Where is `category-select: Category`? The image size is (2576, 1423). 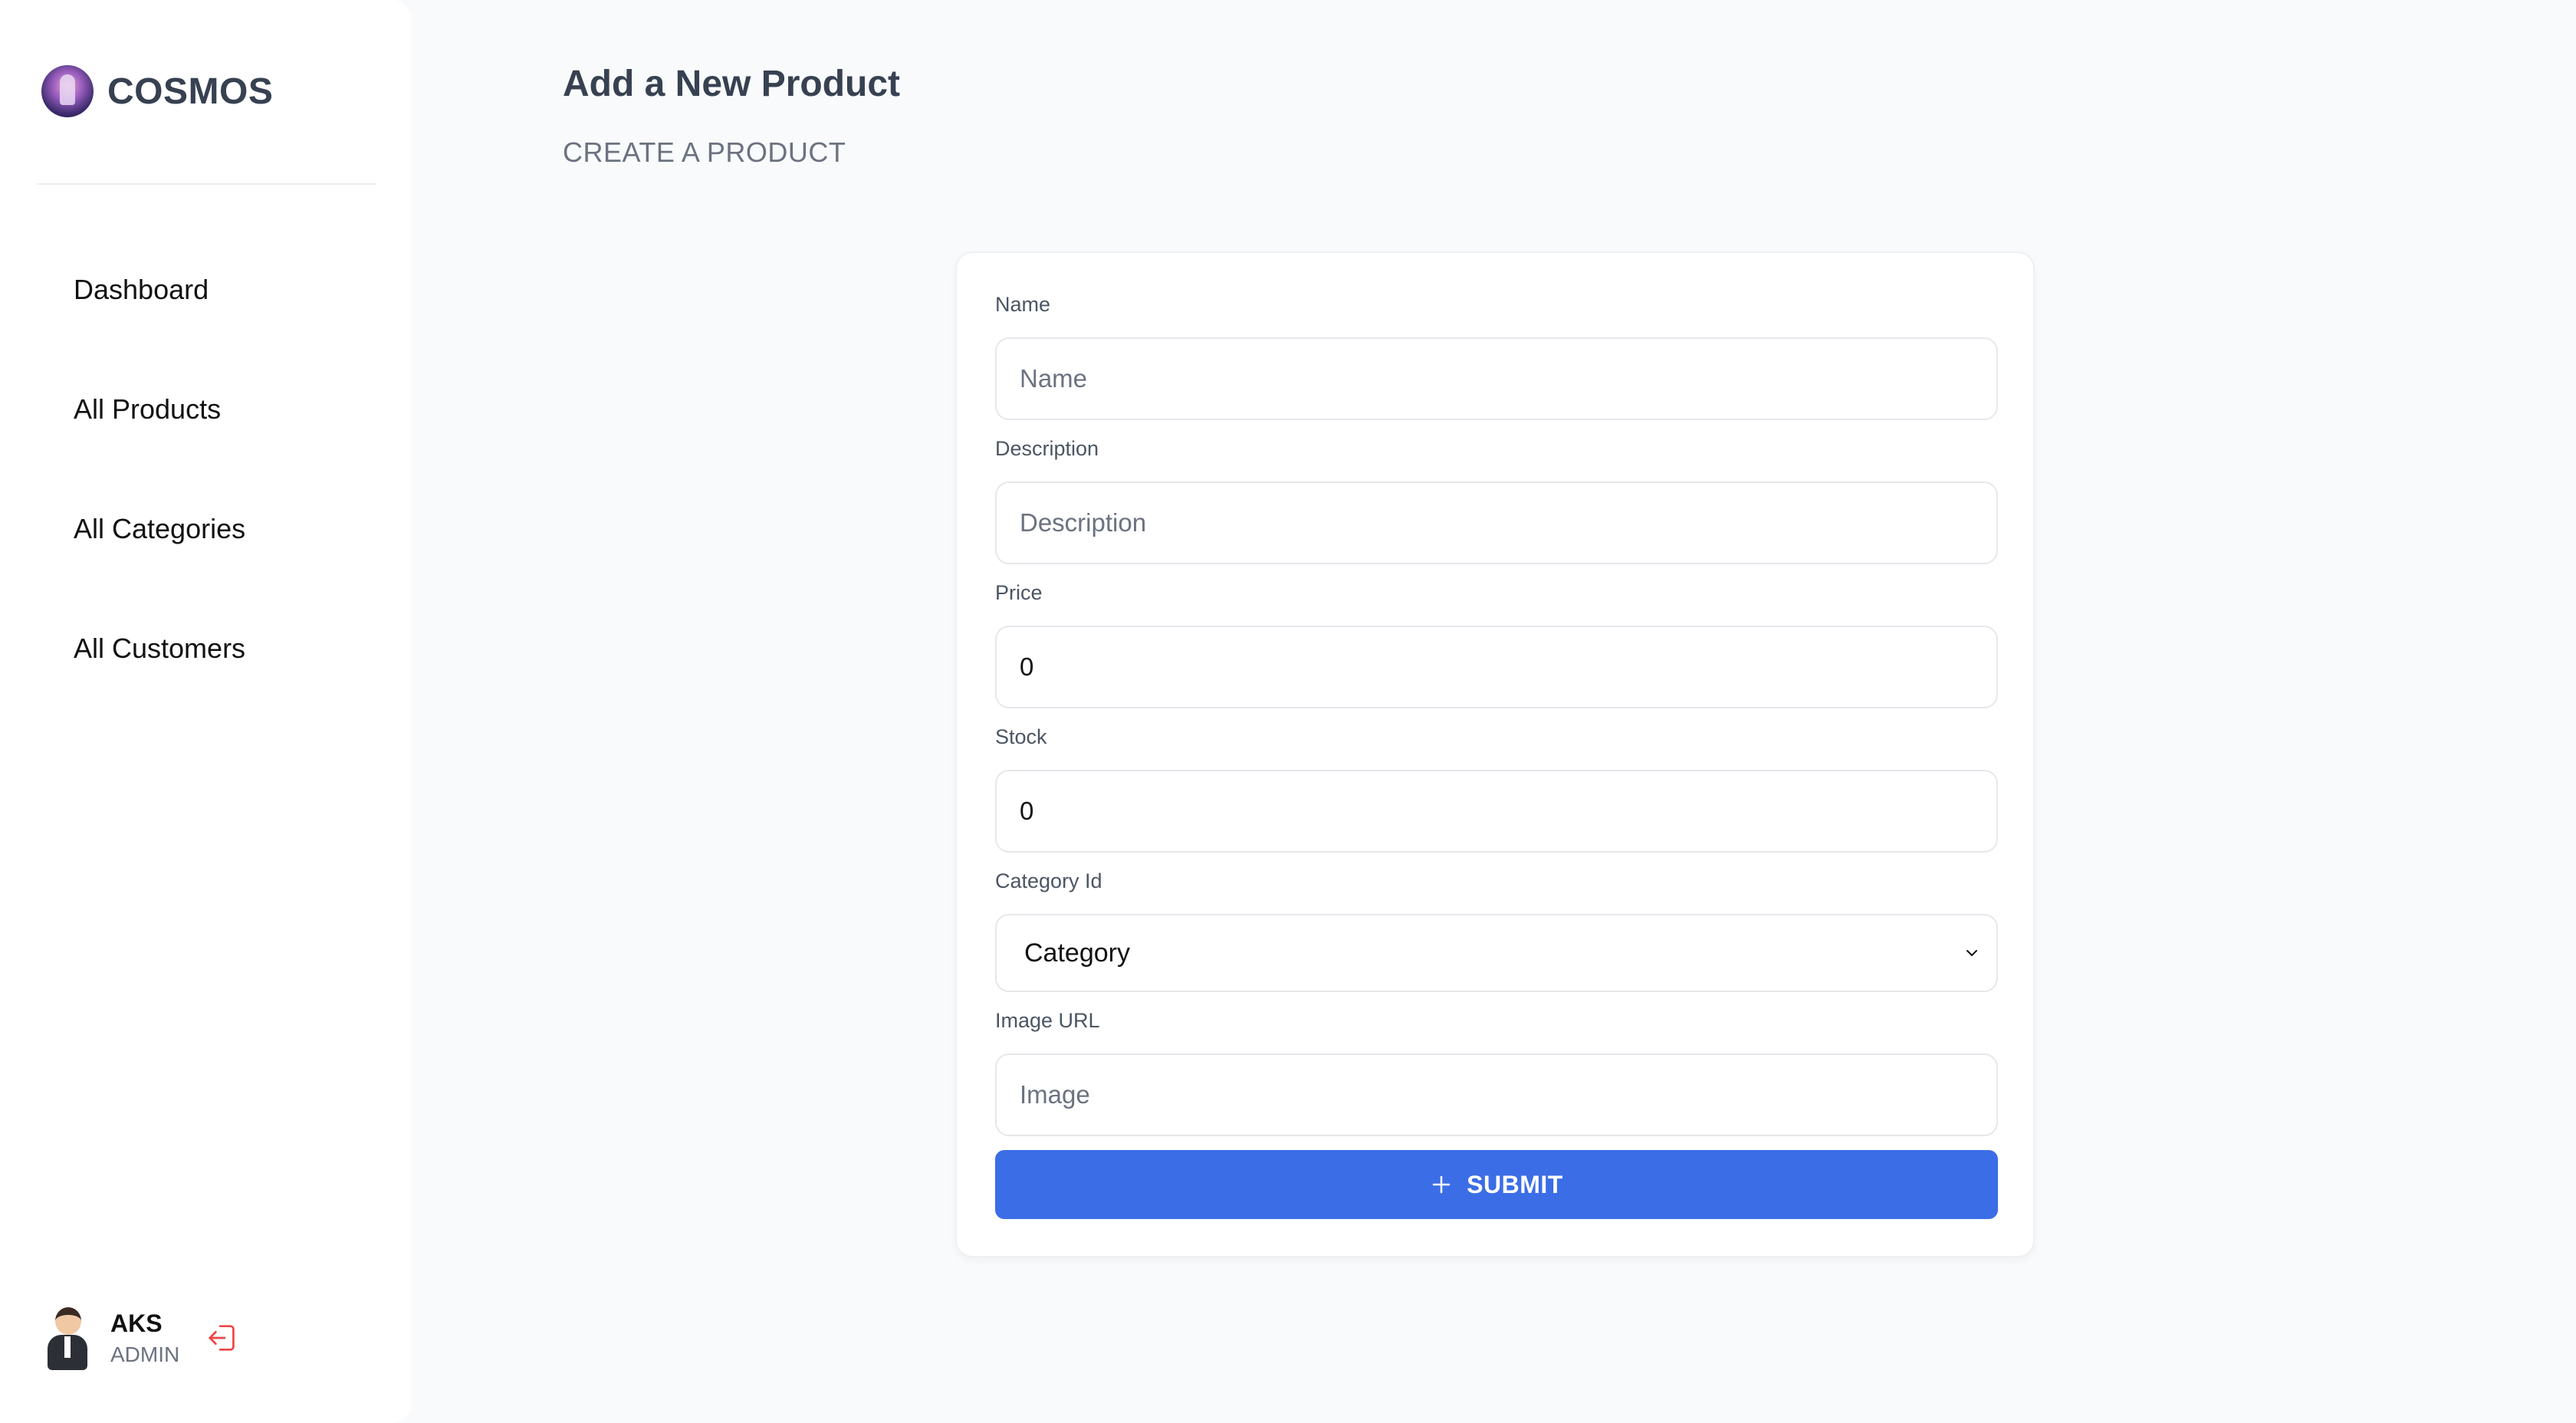 category-select: Category is located at coordinates (1497, 953).